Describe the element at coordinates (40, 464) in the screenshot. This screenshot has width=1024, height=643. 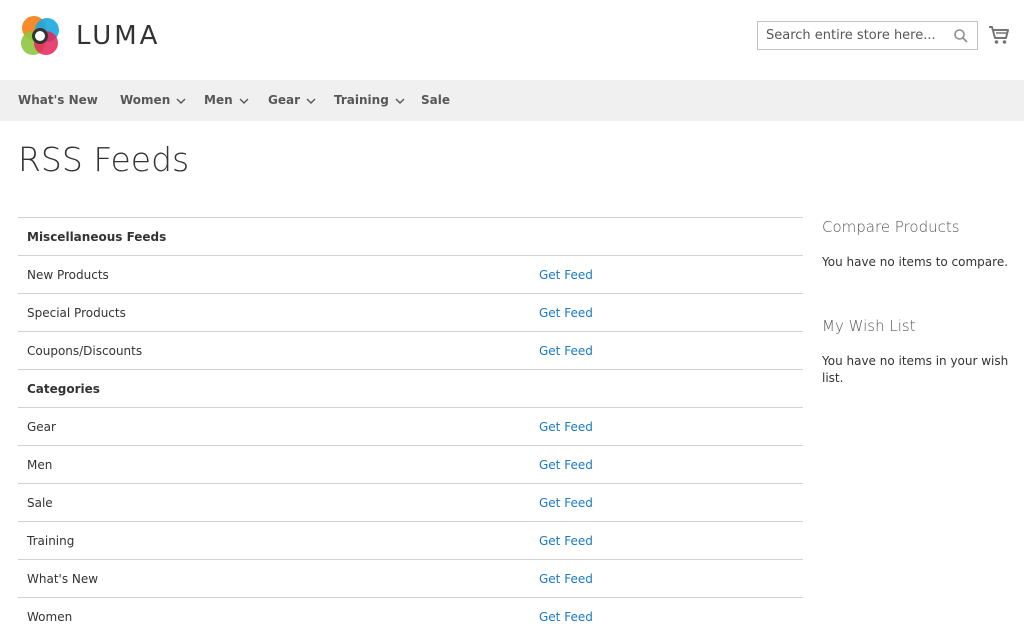
I see `feed-name: Men` at that location.